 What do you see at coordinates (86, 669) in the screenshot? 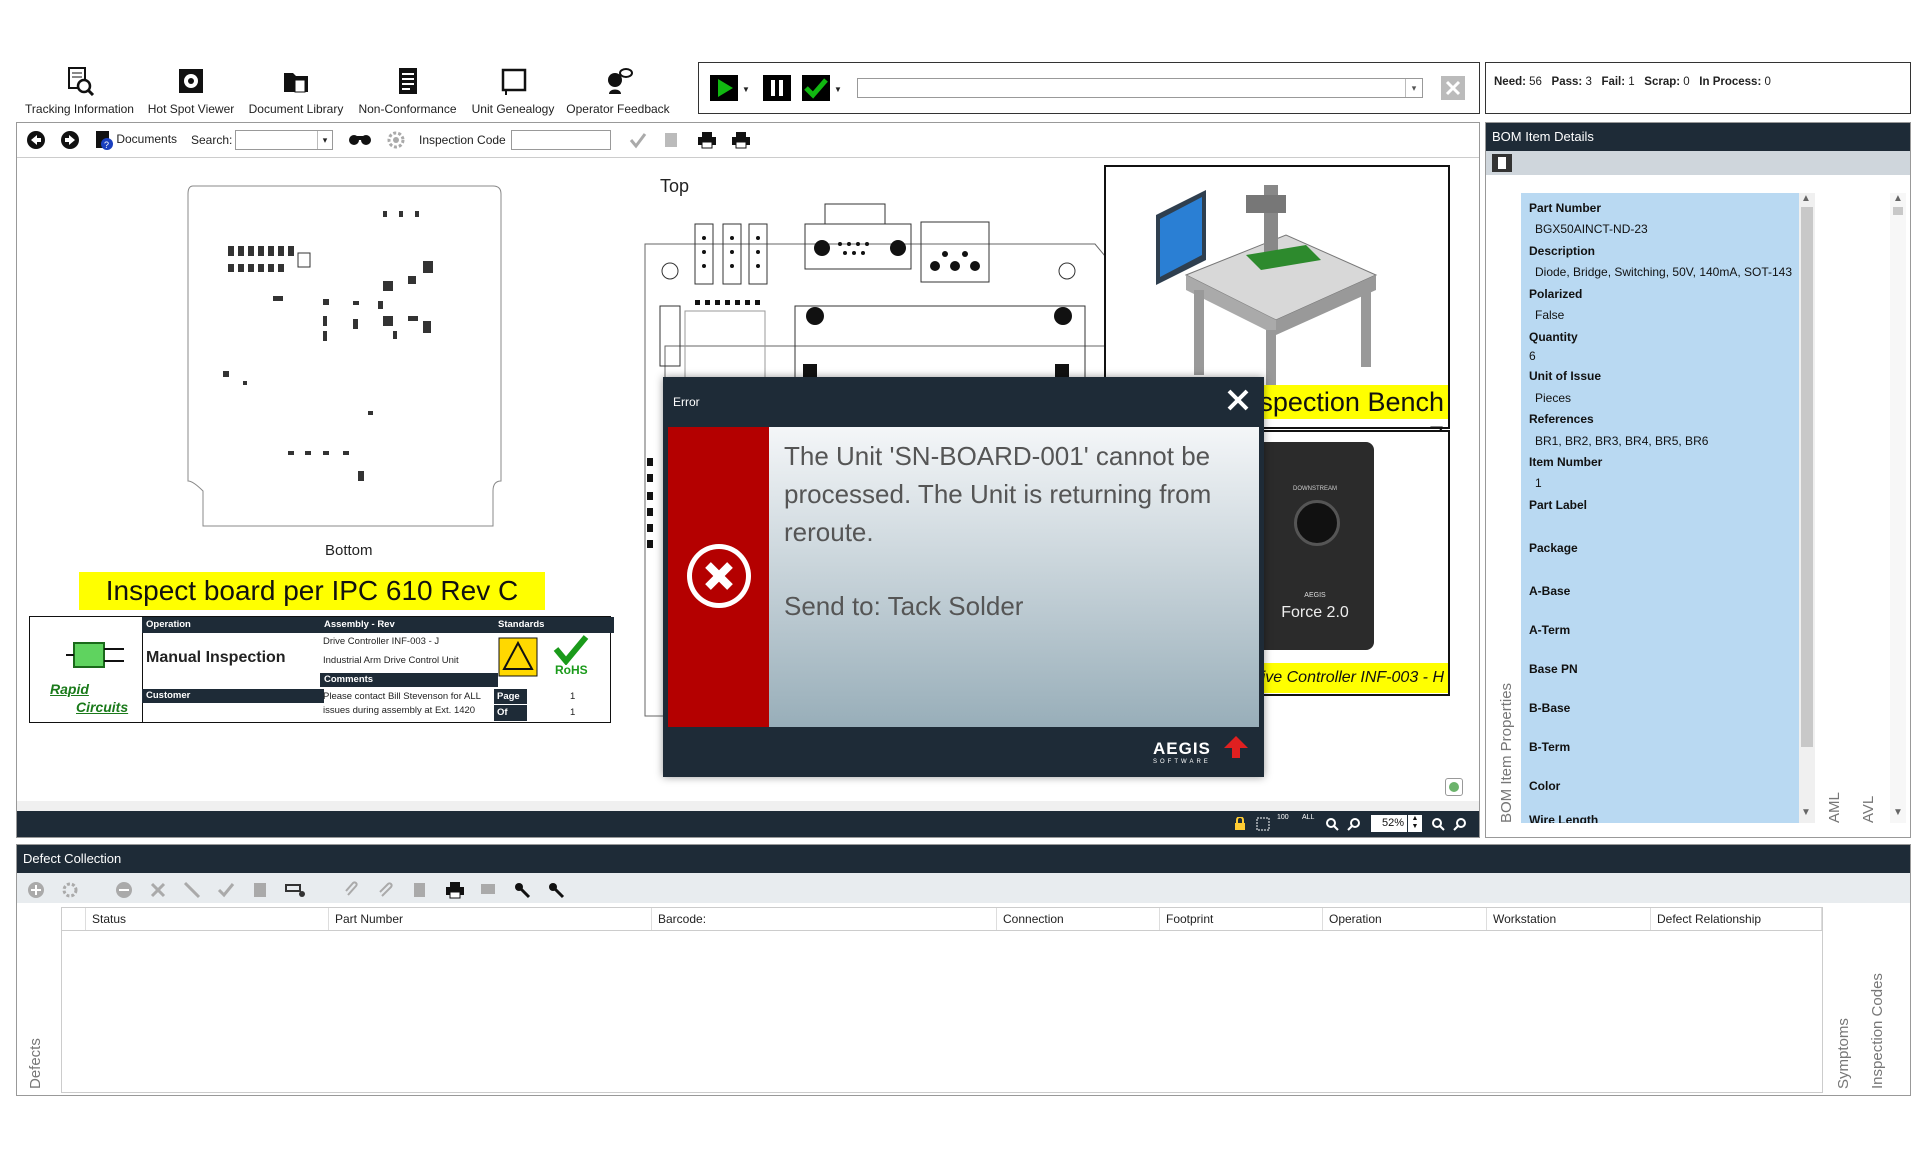
I see `company-logo: Rapid Circuits` at bounding box center [86, 669].